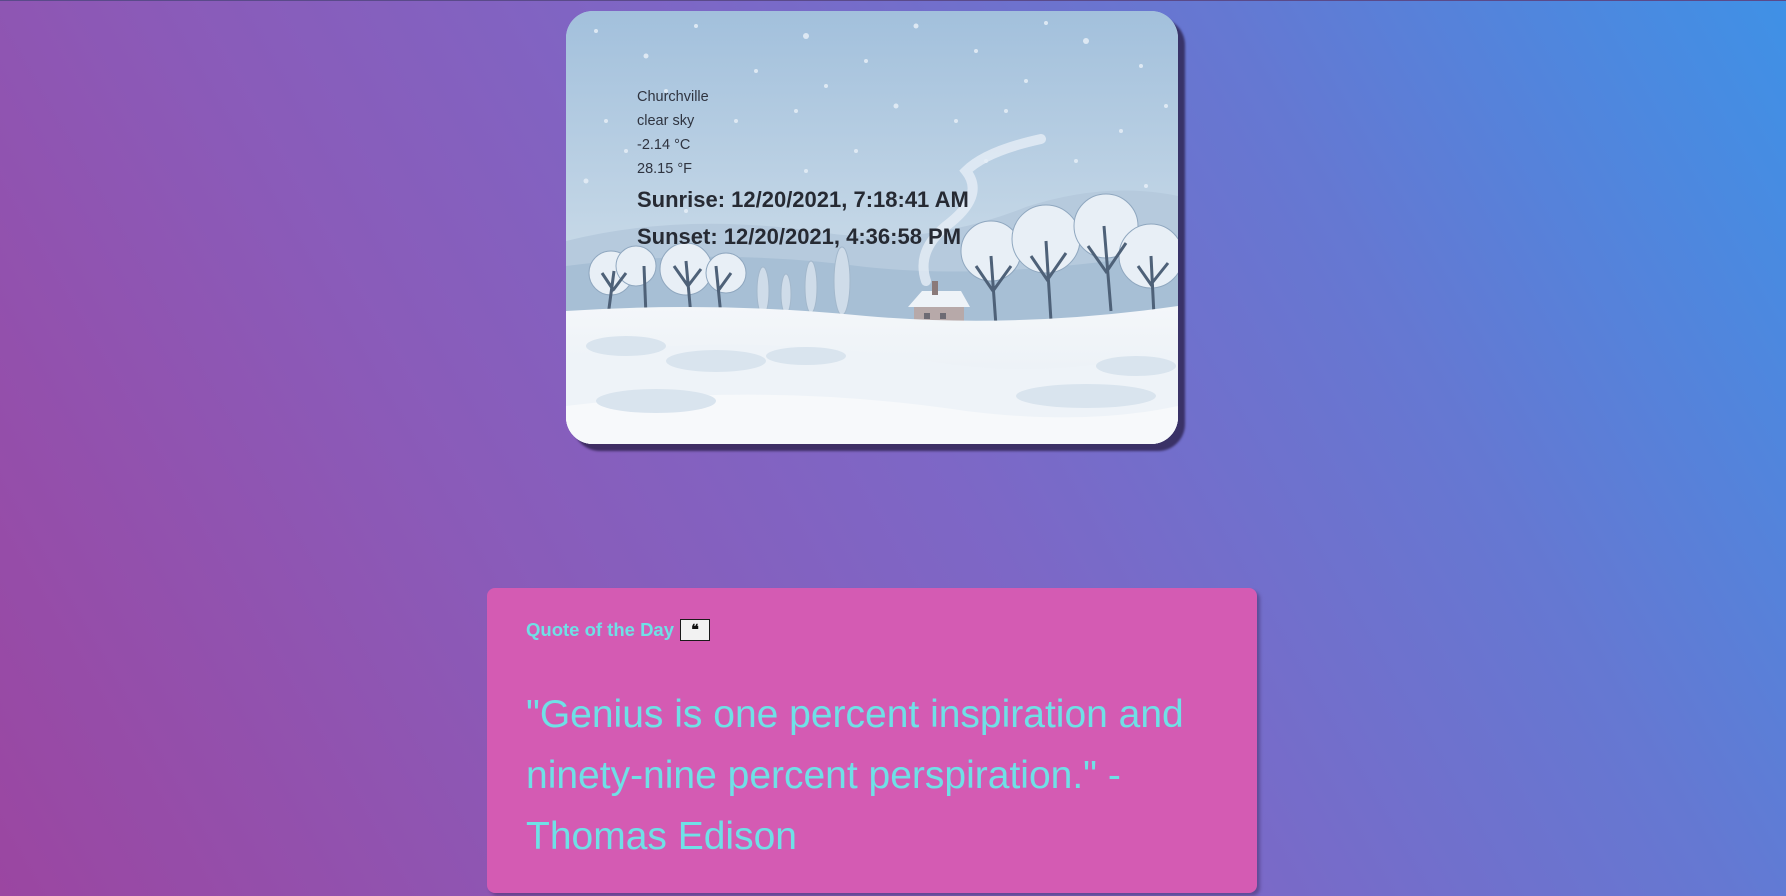  Describe the element at coordinates (893, 0) in the screenshot. I see `top-border` at that location.